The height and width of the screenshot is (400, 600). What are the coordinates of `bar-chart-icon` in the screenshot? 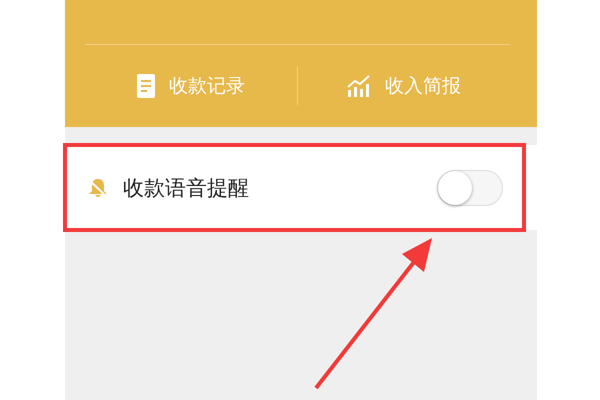 It's located at (359, 86).